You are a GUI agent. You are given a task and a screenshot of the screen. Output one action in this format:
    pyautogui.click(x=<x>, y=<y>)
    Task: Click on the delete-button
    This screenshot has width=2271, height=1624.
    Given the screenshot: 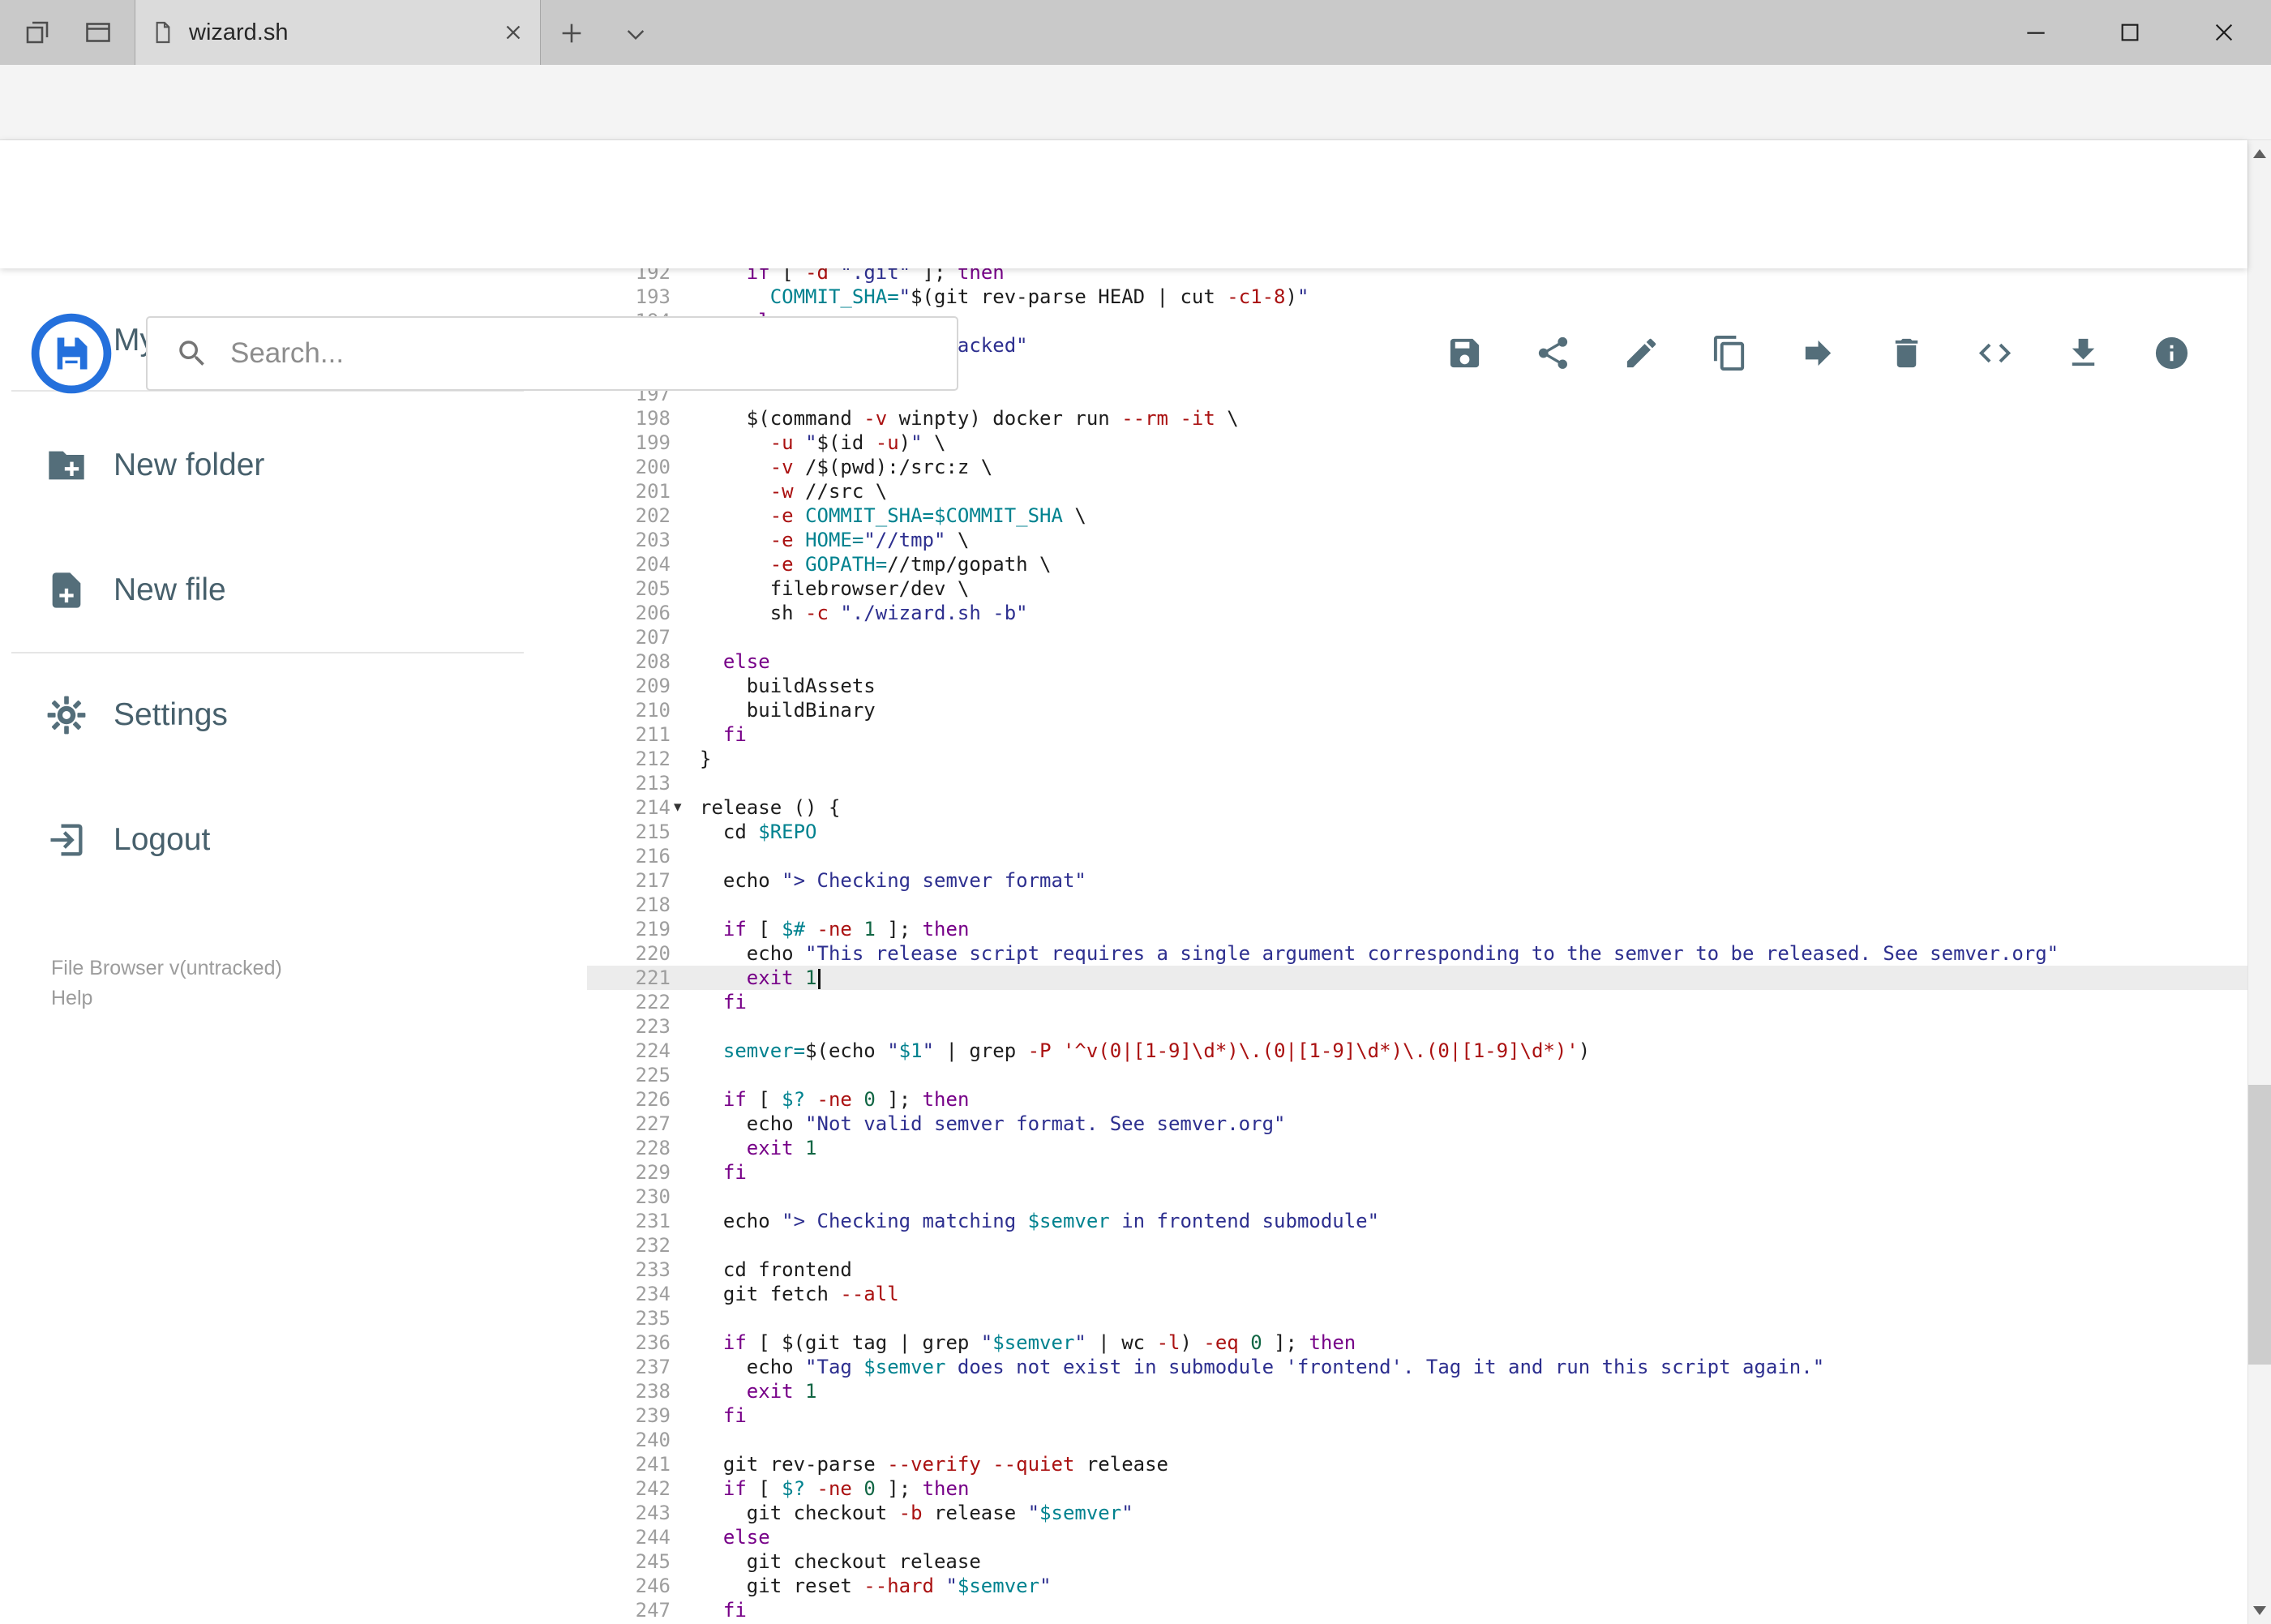 What is the action you would take?
    pyautogui.click(x=1907, y=353)
    